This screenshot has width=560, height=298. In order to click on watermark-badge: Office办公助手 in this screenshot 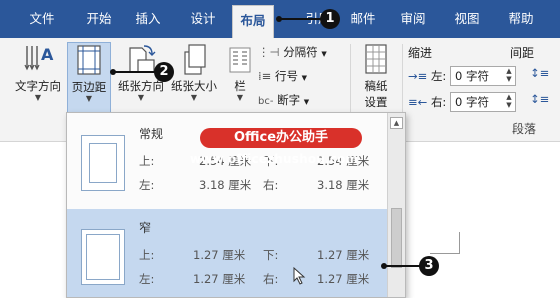, I will do `click(281, 138)`.